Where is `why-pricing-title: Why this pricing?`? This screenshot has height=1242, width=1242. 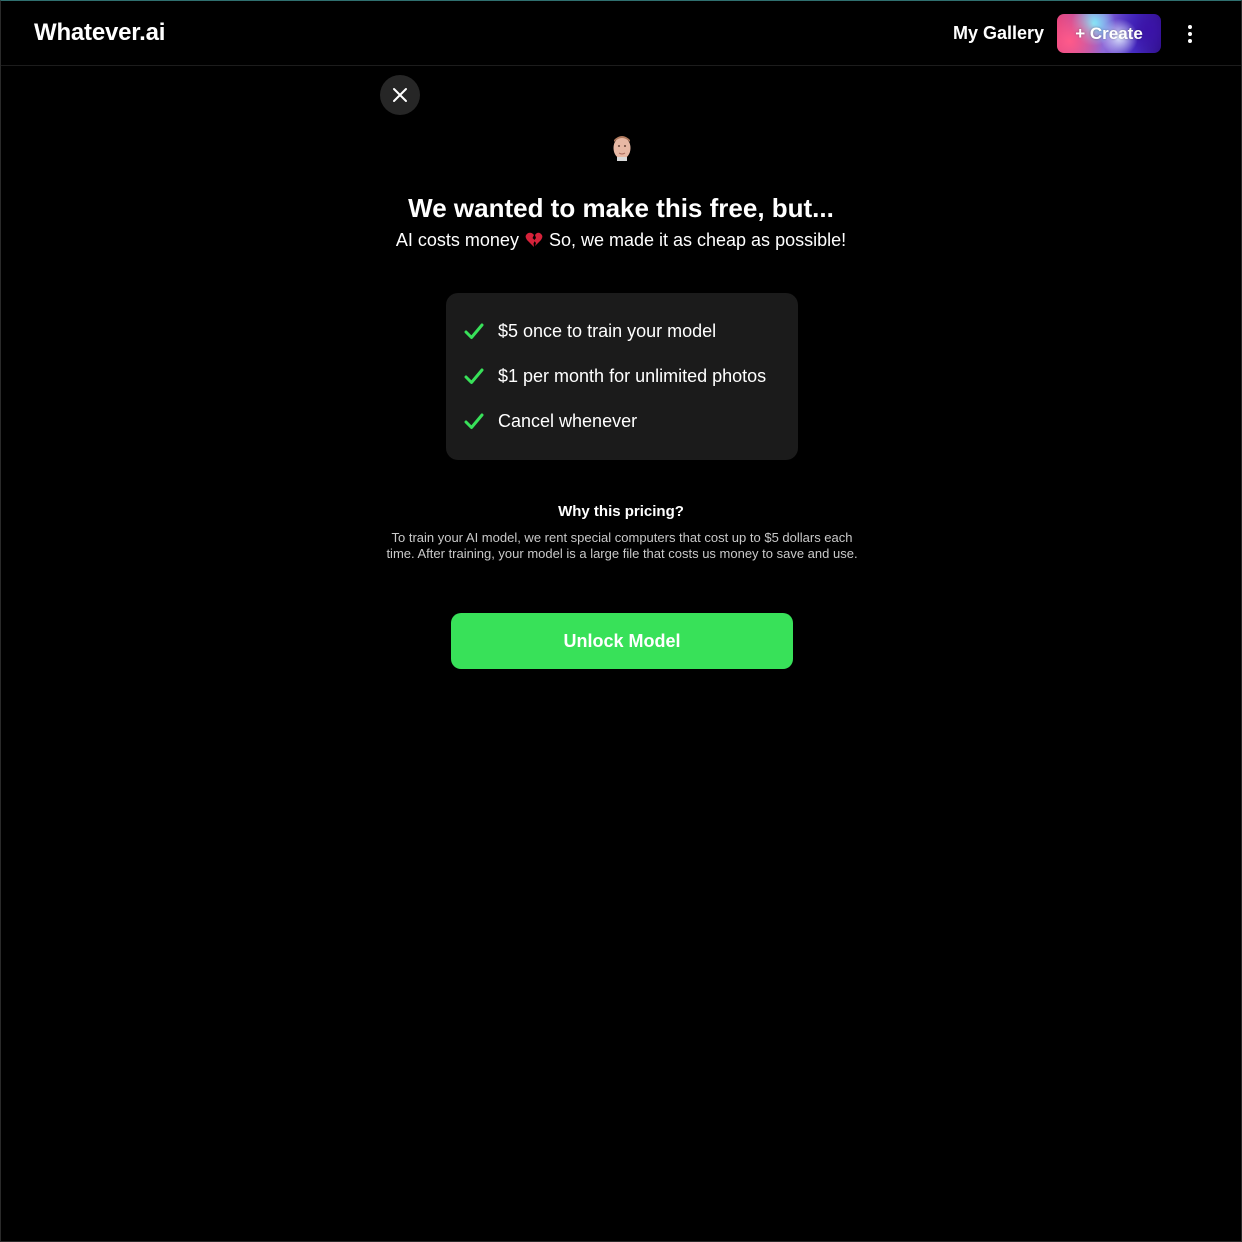
why-pricing-title: Why this pricing? is located at coordinates (621, 511).